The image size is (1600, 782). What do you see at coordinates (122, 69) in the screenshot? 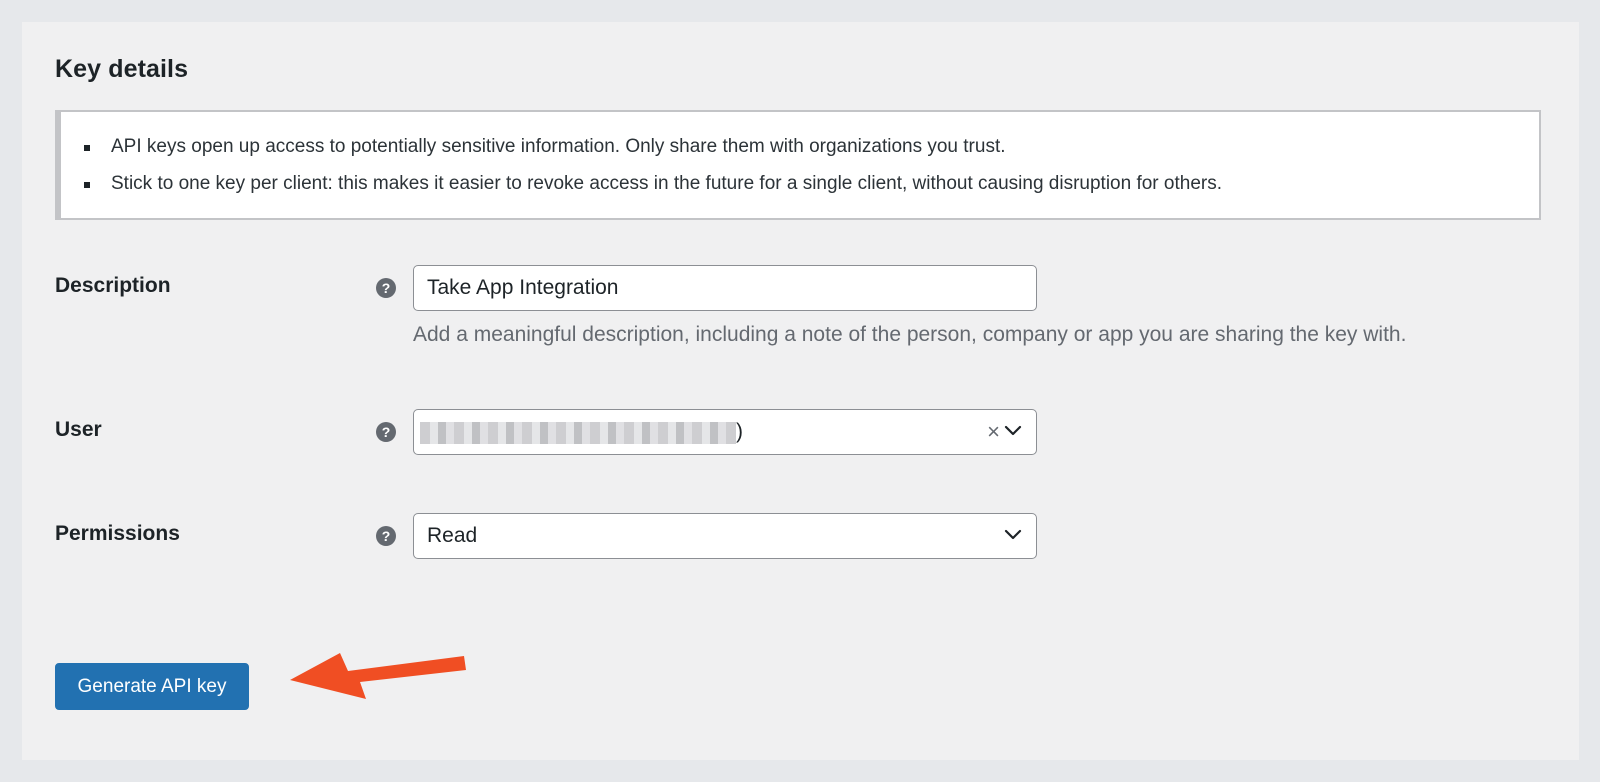
I see `page-title: Key details` at bounding box center [122, 69].